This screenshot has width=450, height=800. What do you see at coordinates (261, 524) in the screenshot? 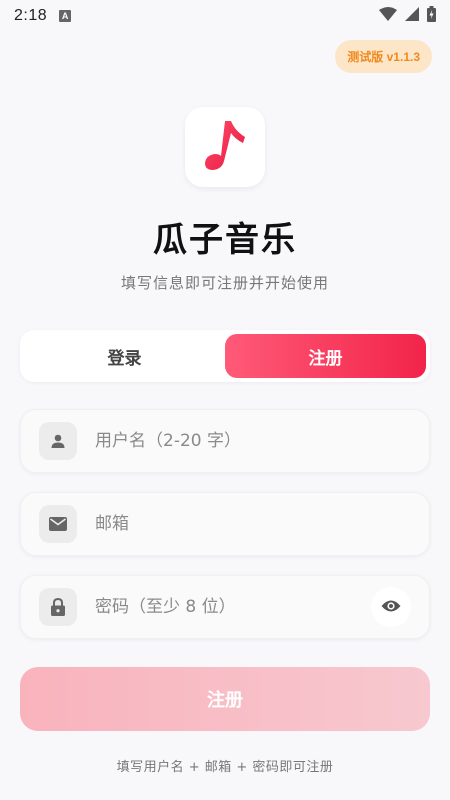
I see `email-input` at bounding box center [261, 524].